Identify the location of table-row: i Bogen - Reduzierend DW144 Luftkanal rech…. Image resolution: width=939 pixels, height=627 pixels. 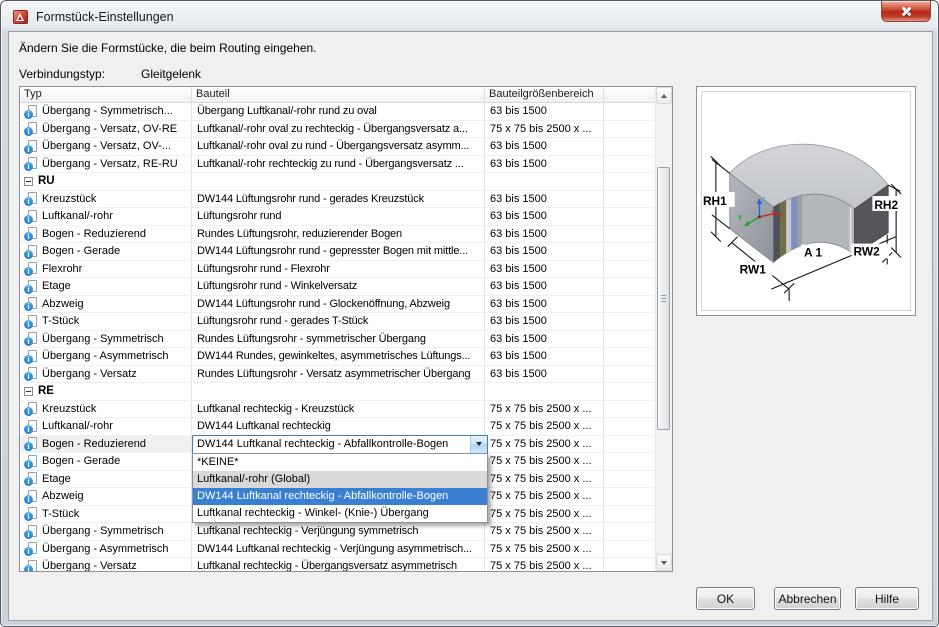
(337, 478).